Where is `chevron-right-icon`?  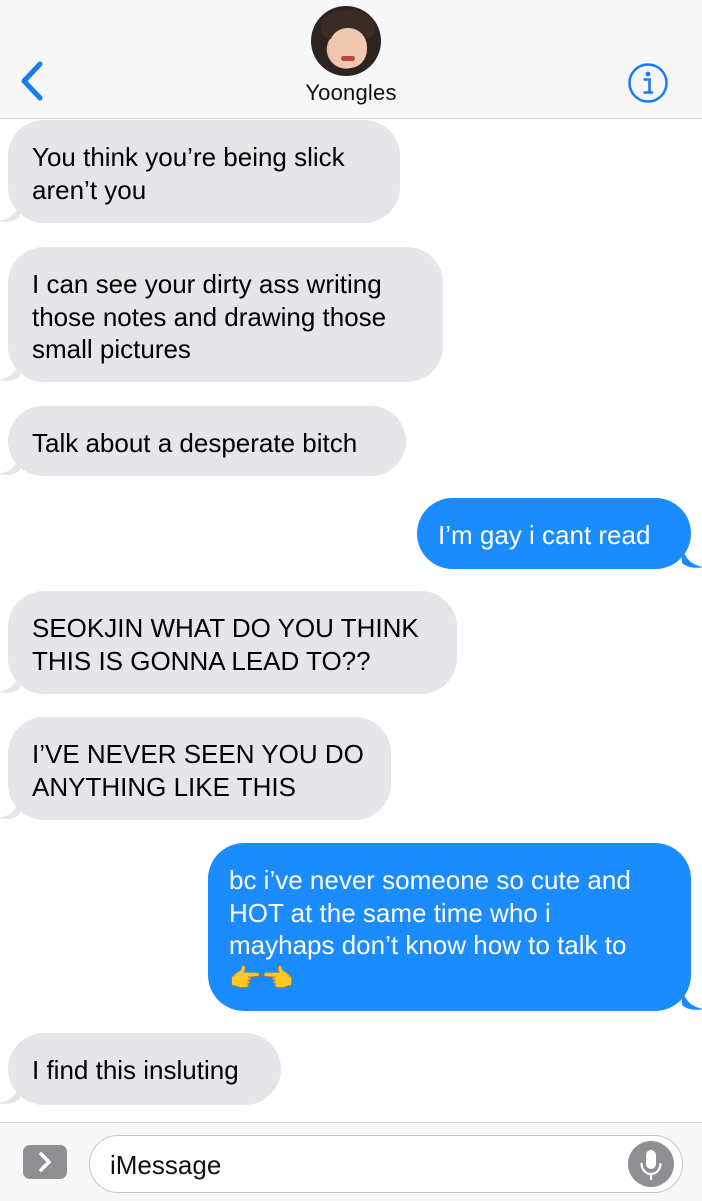
chevron-right-icon is located at coordinates (45, 1162).